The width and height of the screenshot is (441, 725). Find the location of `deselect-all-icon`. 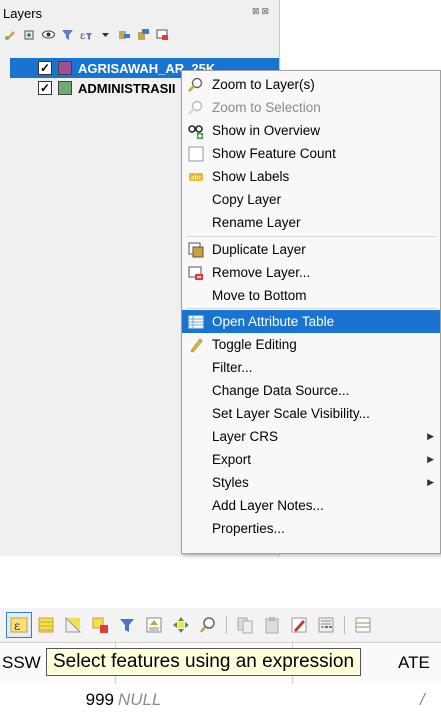

deselect-all-icon is located at coordinates (100, 625).